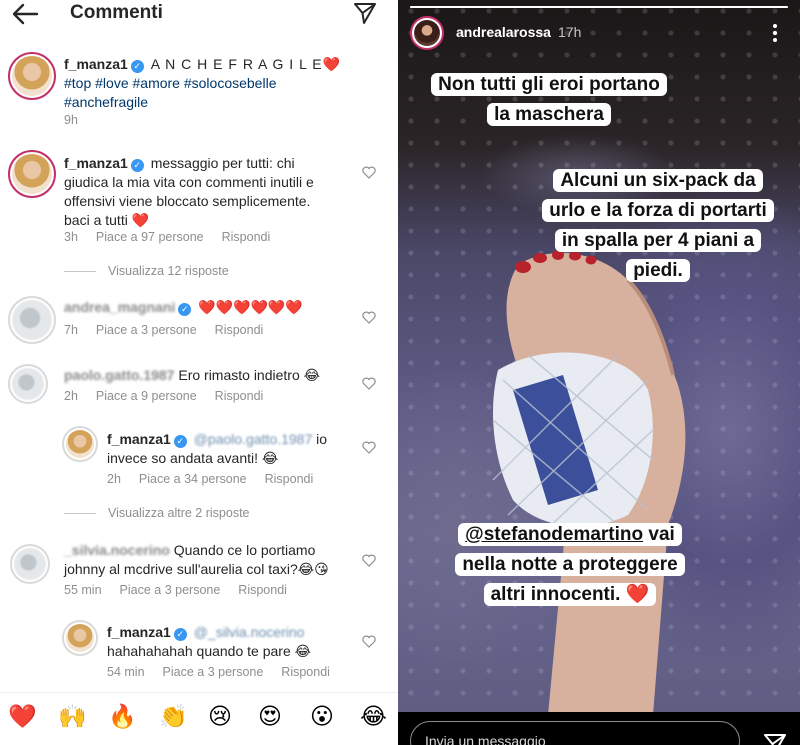 This screenshot has width=800, height=745. Describe the element at coordinates (117, 550) in the screenshot. I see `comment-username: _silvia.nocerino` at that location.